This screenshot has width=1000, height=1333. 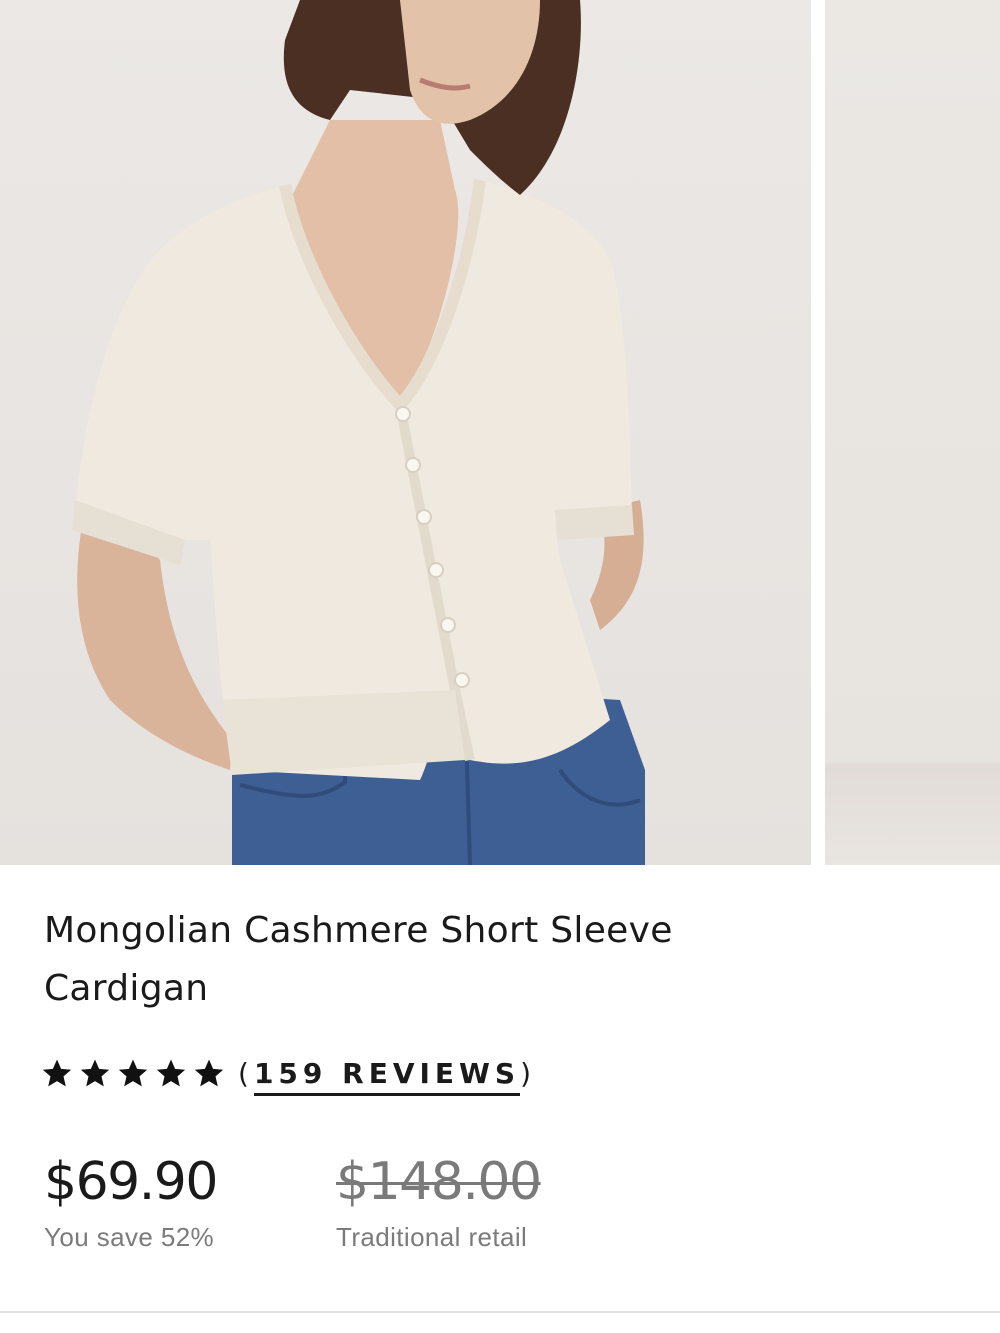 What do you see at coordinates (528, 1073) in the screenshot?
I see `reviews-close-paren: )` at bounding box center [528, 1073].